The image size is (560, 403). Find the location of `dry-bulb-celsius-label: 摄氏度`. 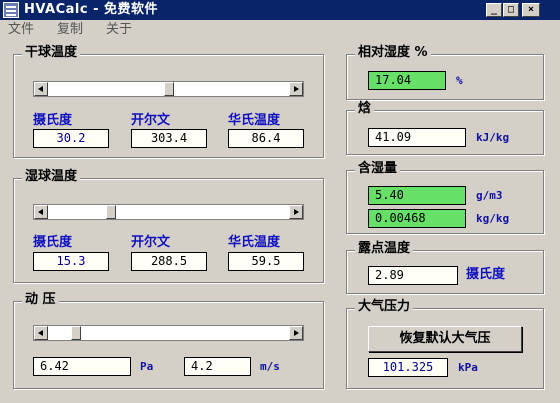

dry-bulb-celsius-label: 摄氏度 is located at coordinates (53, 120).